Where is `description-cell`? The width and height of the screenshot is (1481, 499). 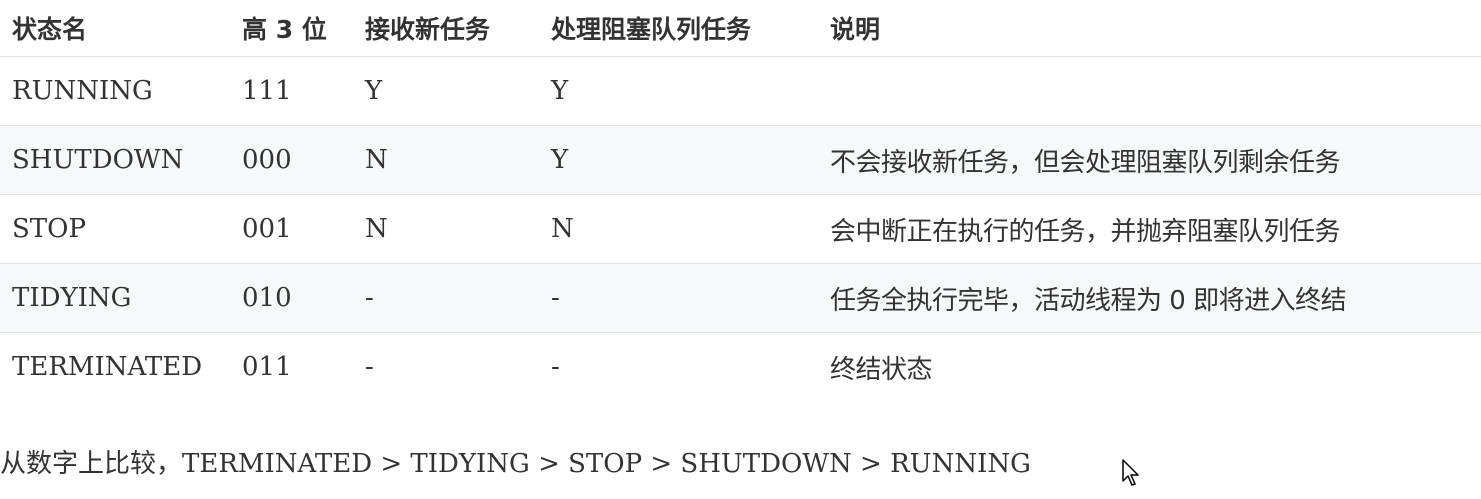 description-cell is located at coordinates (1149, 91).